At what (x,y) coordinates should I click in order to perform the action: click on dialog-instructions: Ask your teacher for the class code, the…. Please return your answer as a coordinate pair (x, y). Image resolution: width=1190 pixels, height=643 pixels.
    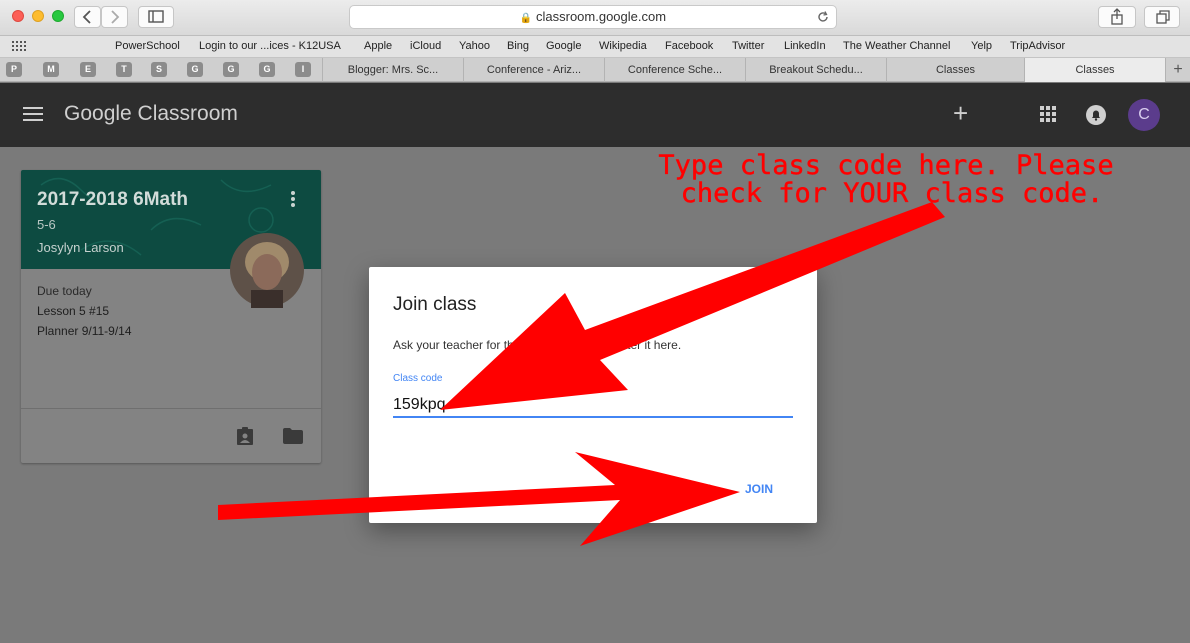
    Looking at the image, I should click on (537, 345).